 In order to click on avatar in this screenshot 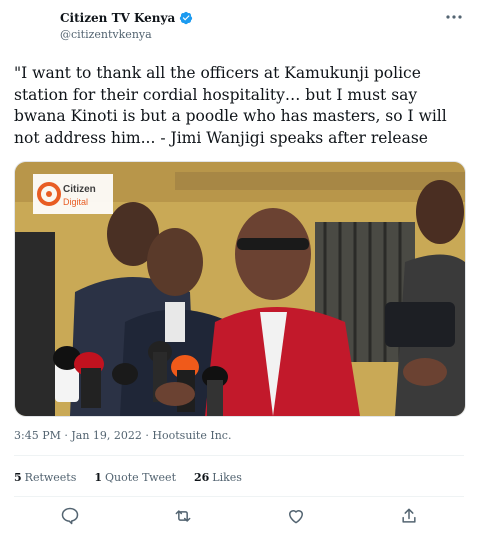, I will do `click(32, 28)`.